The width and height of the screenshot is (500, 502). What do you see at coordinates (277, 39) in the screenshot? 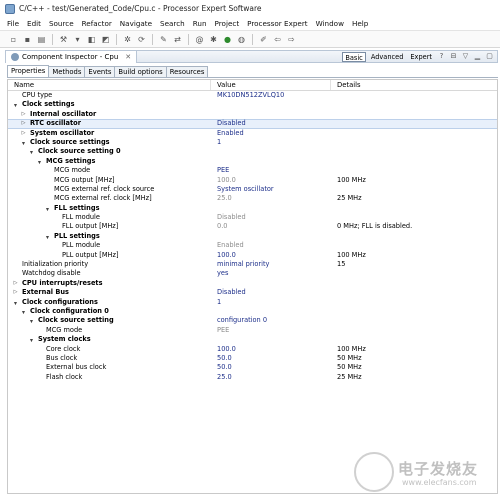
I see `back-icon: ⇦` at bounding box center [277, 39].